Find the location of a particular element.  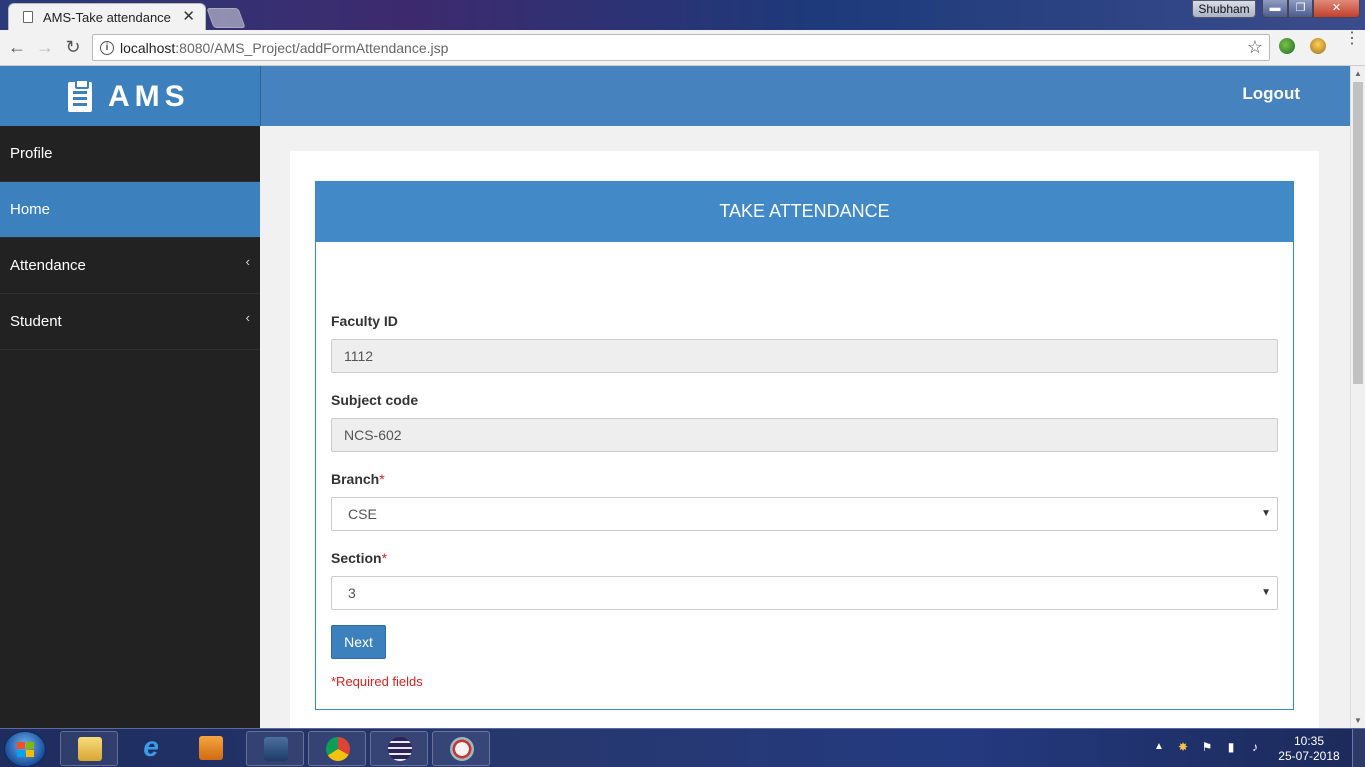

scroll-down-icon: ▼ is located at coordinates (1358, 720).